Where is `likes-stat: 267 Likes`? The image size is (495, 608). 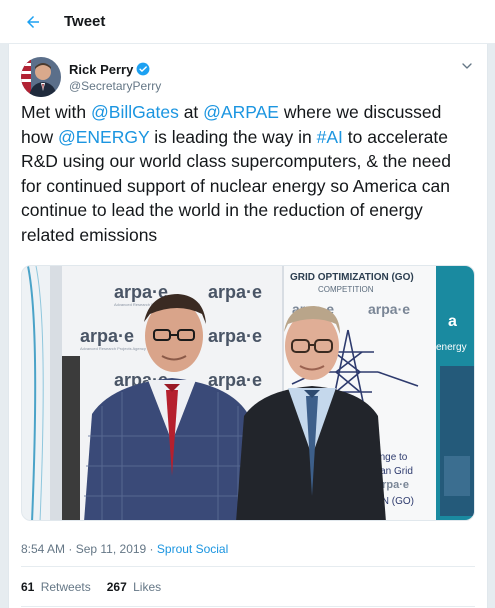 likes-stat: 267 Likes is located at coordinates (134, 587).